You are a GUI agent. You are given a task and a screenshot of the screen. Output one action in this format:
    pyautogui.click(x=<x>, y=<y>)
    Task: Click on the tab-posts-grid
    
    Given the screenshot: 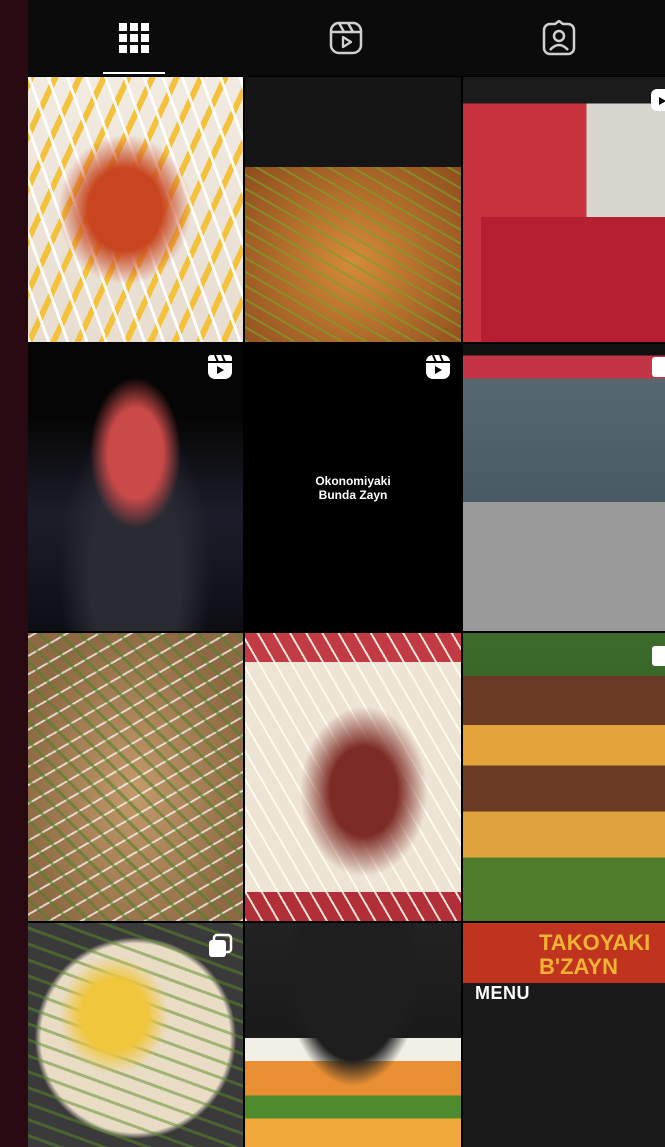 What is the action you would take?
    pyautogui.click(x=134, y=38)
    